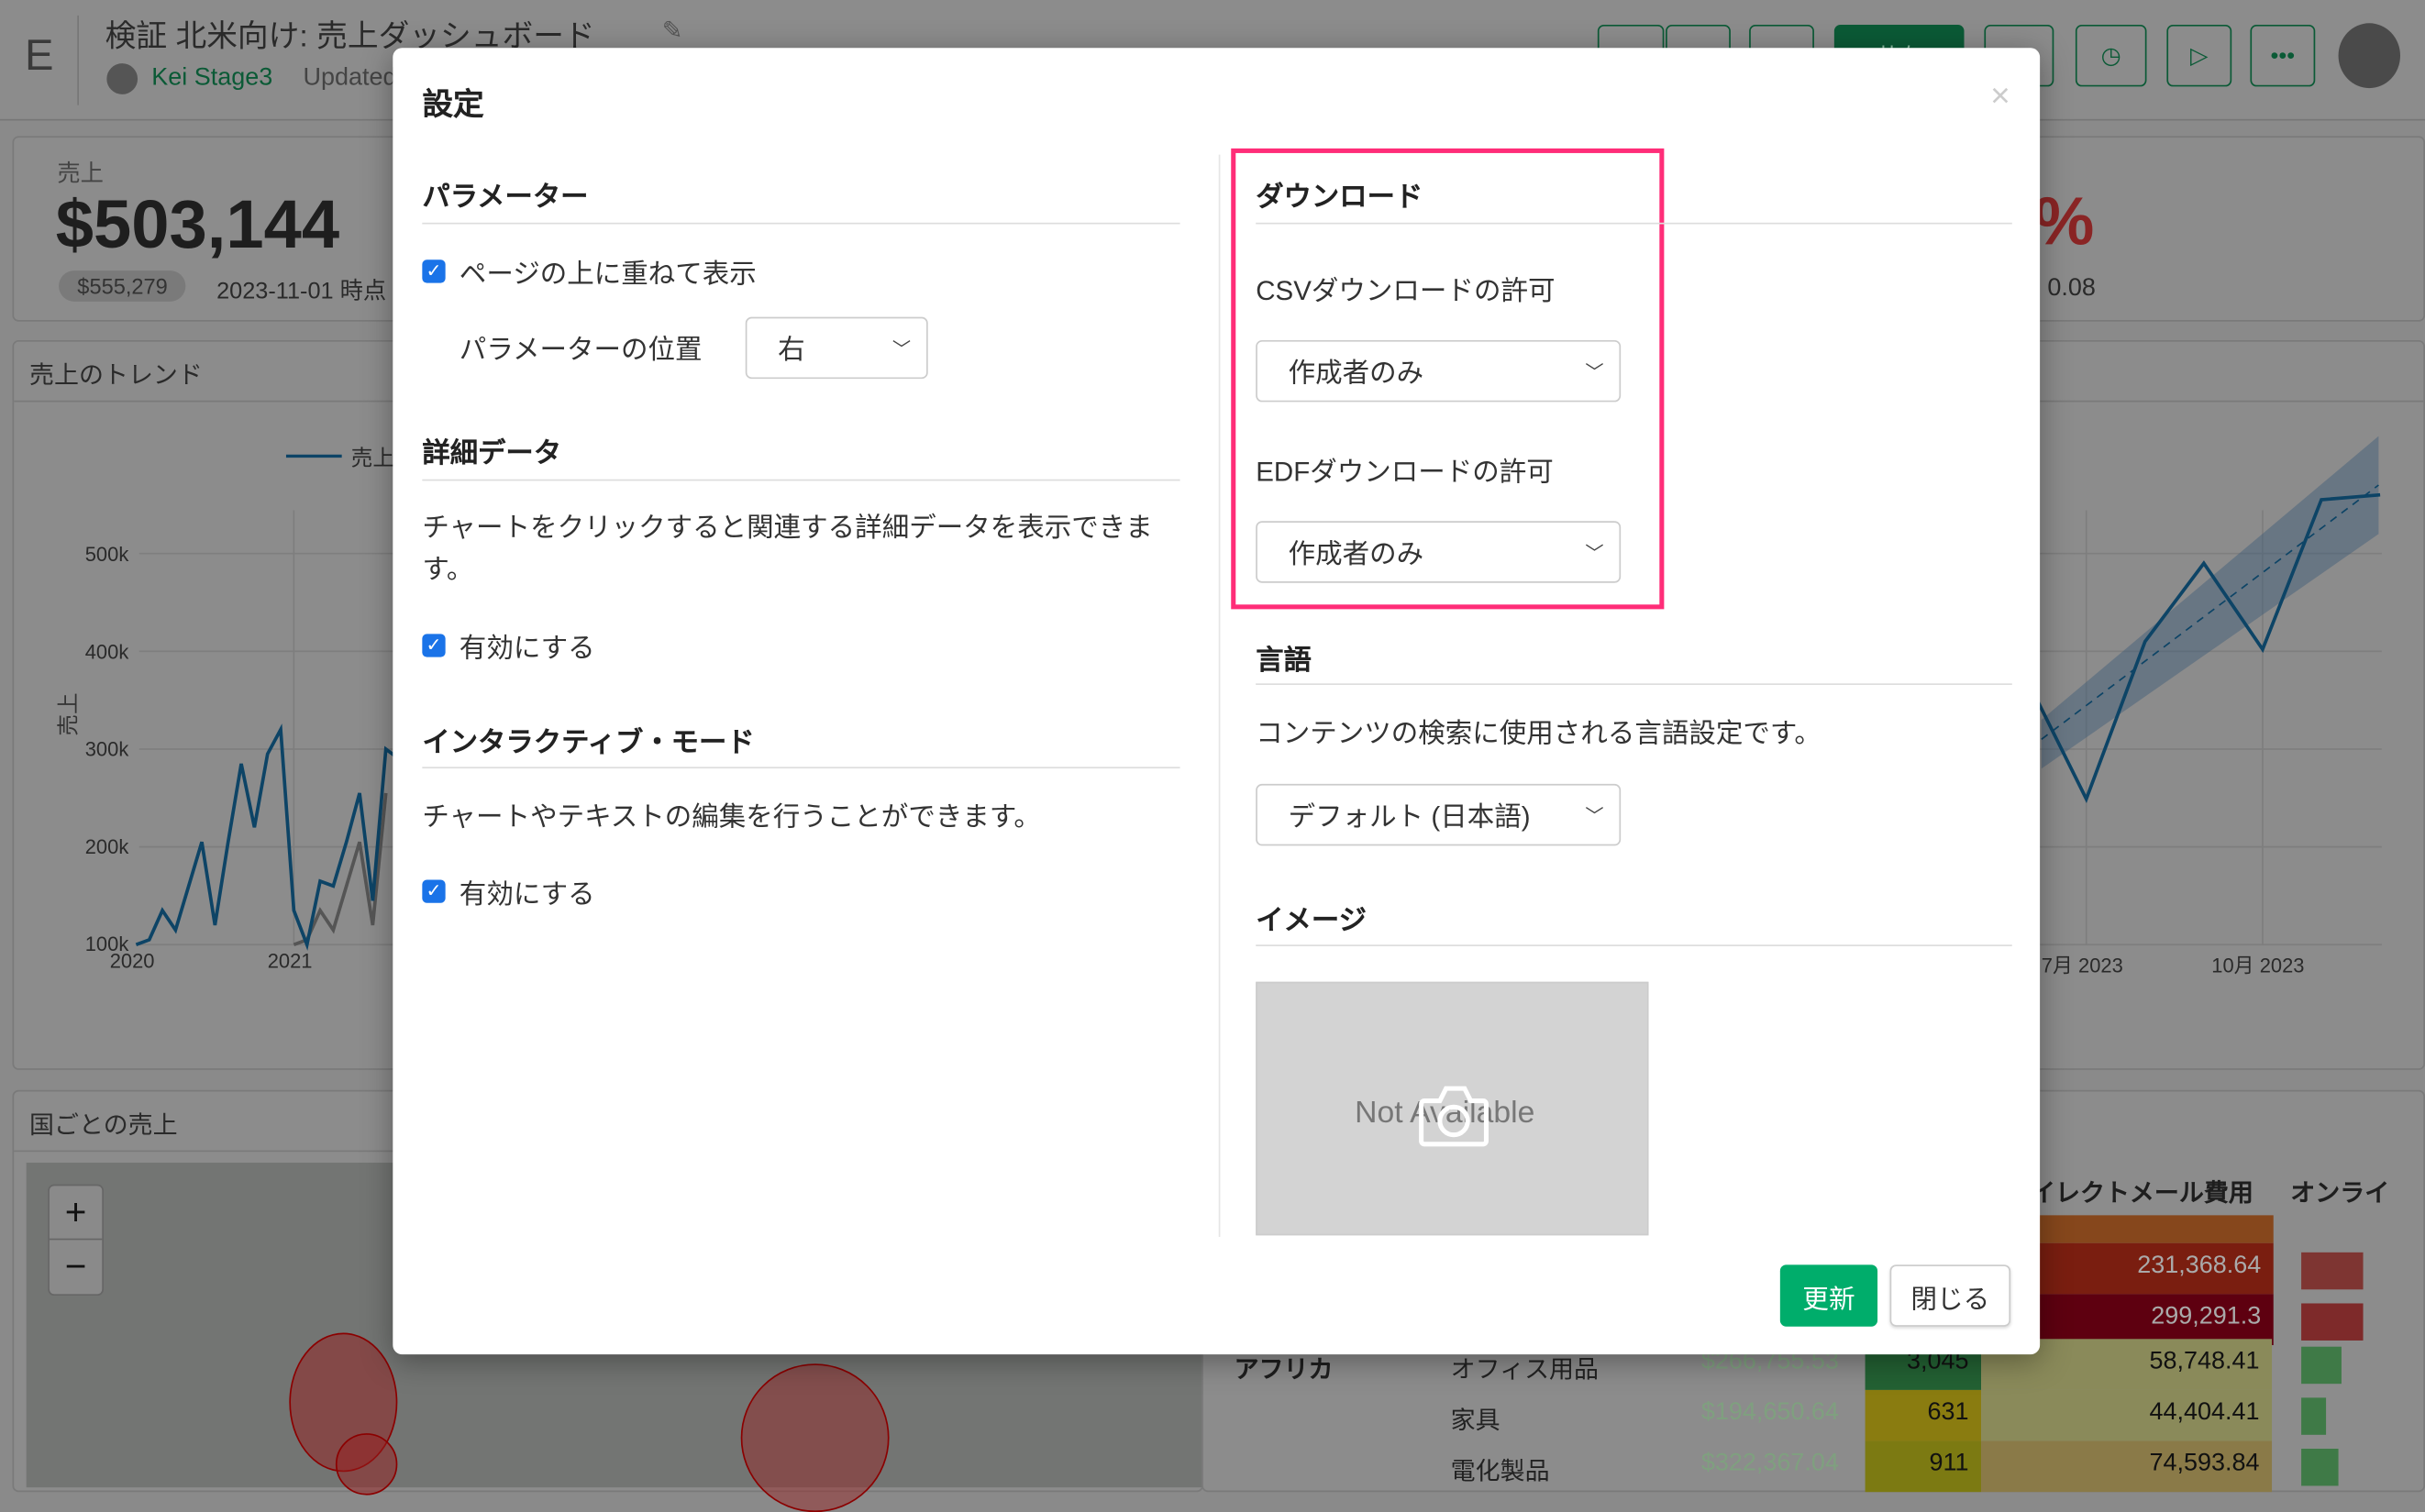  I want to click on table-row: 電化製品 $322,367.04 911 74,593.84, so click(1907, 1466).